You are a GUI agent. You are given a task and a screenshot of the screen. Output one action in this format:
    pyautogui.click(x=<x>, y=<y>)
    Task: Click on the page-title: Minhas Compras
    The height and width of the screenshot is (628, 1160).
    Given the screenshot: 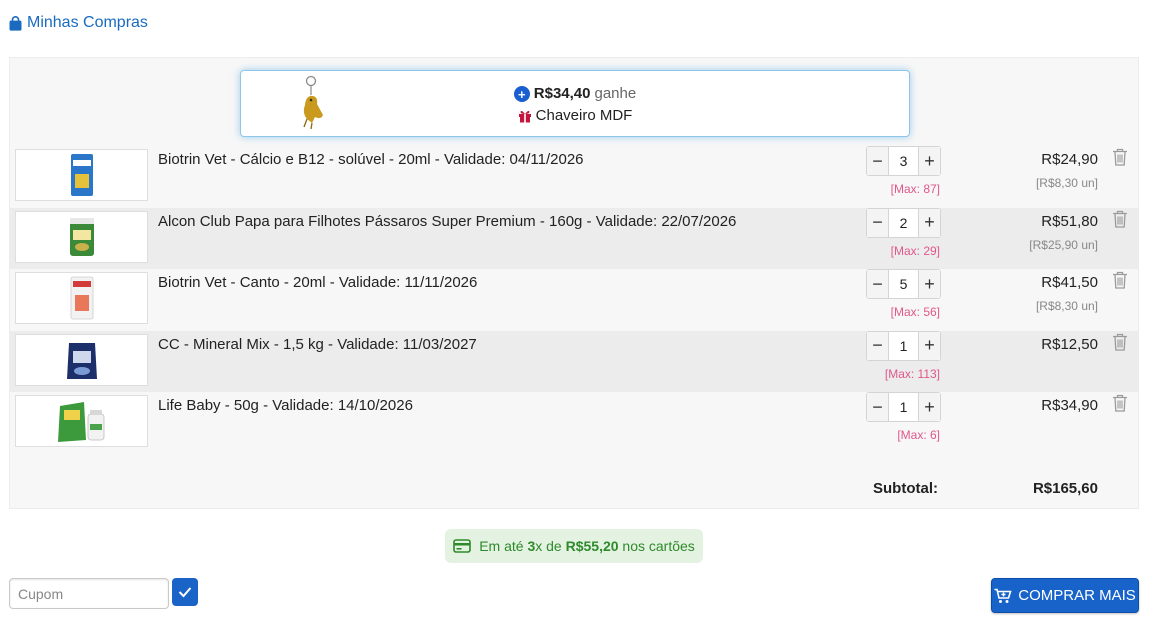 What is the action you would take?
    pyautogui.click(x=78, y=23)
    